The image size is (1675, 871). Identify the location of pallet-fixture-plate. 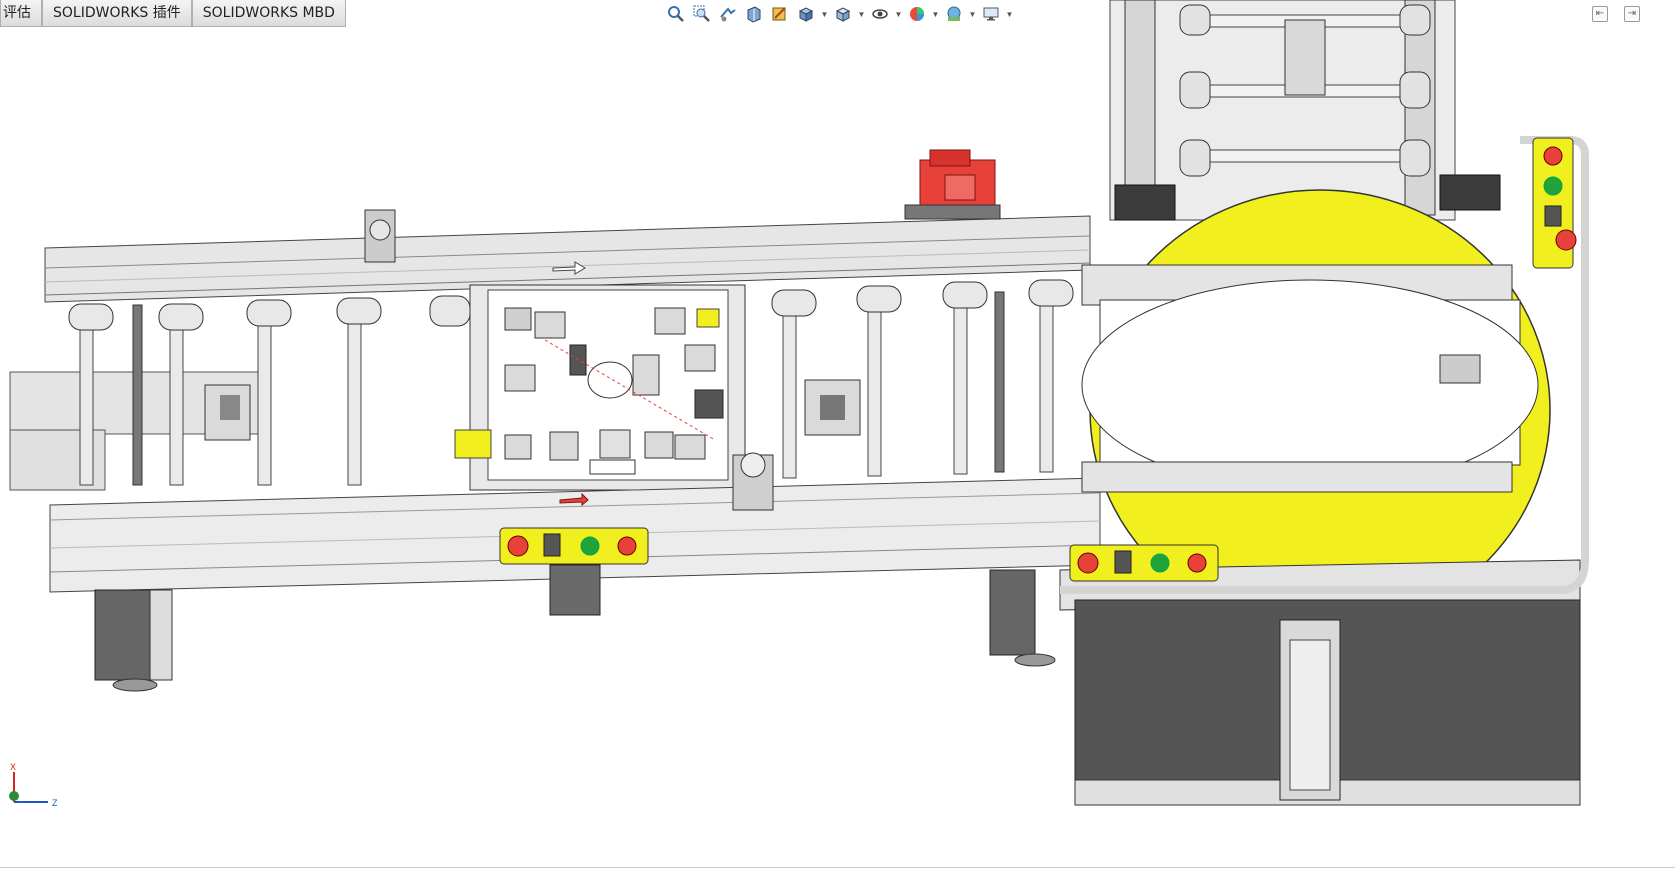
(600, 387).